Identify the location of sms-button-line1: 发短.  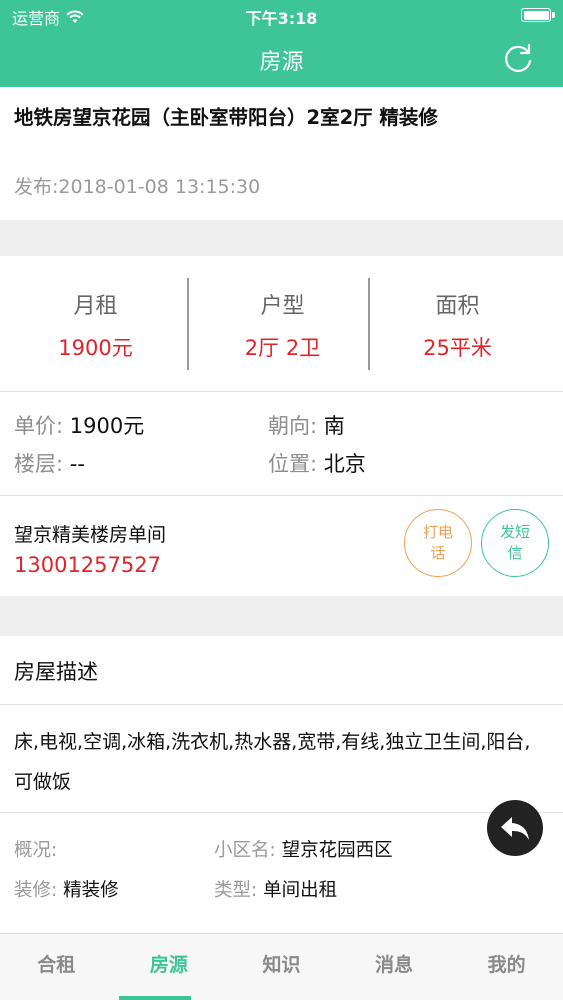
(514, 532).